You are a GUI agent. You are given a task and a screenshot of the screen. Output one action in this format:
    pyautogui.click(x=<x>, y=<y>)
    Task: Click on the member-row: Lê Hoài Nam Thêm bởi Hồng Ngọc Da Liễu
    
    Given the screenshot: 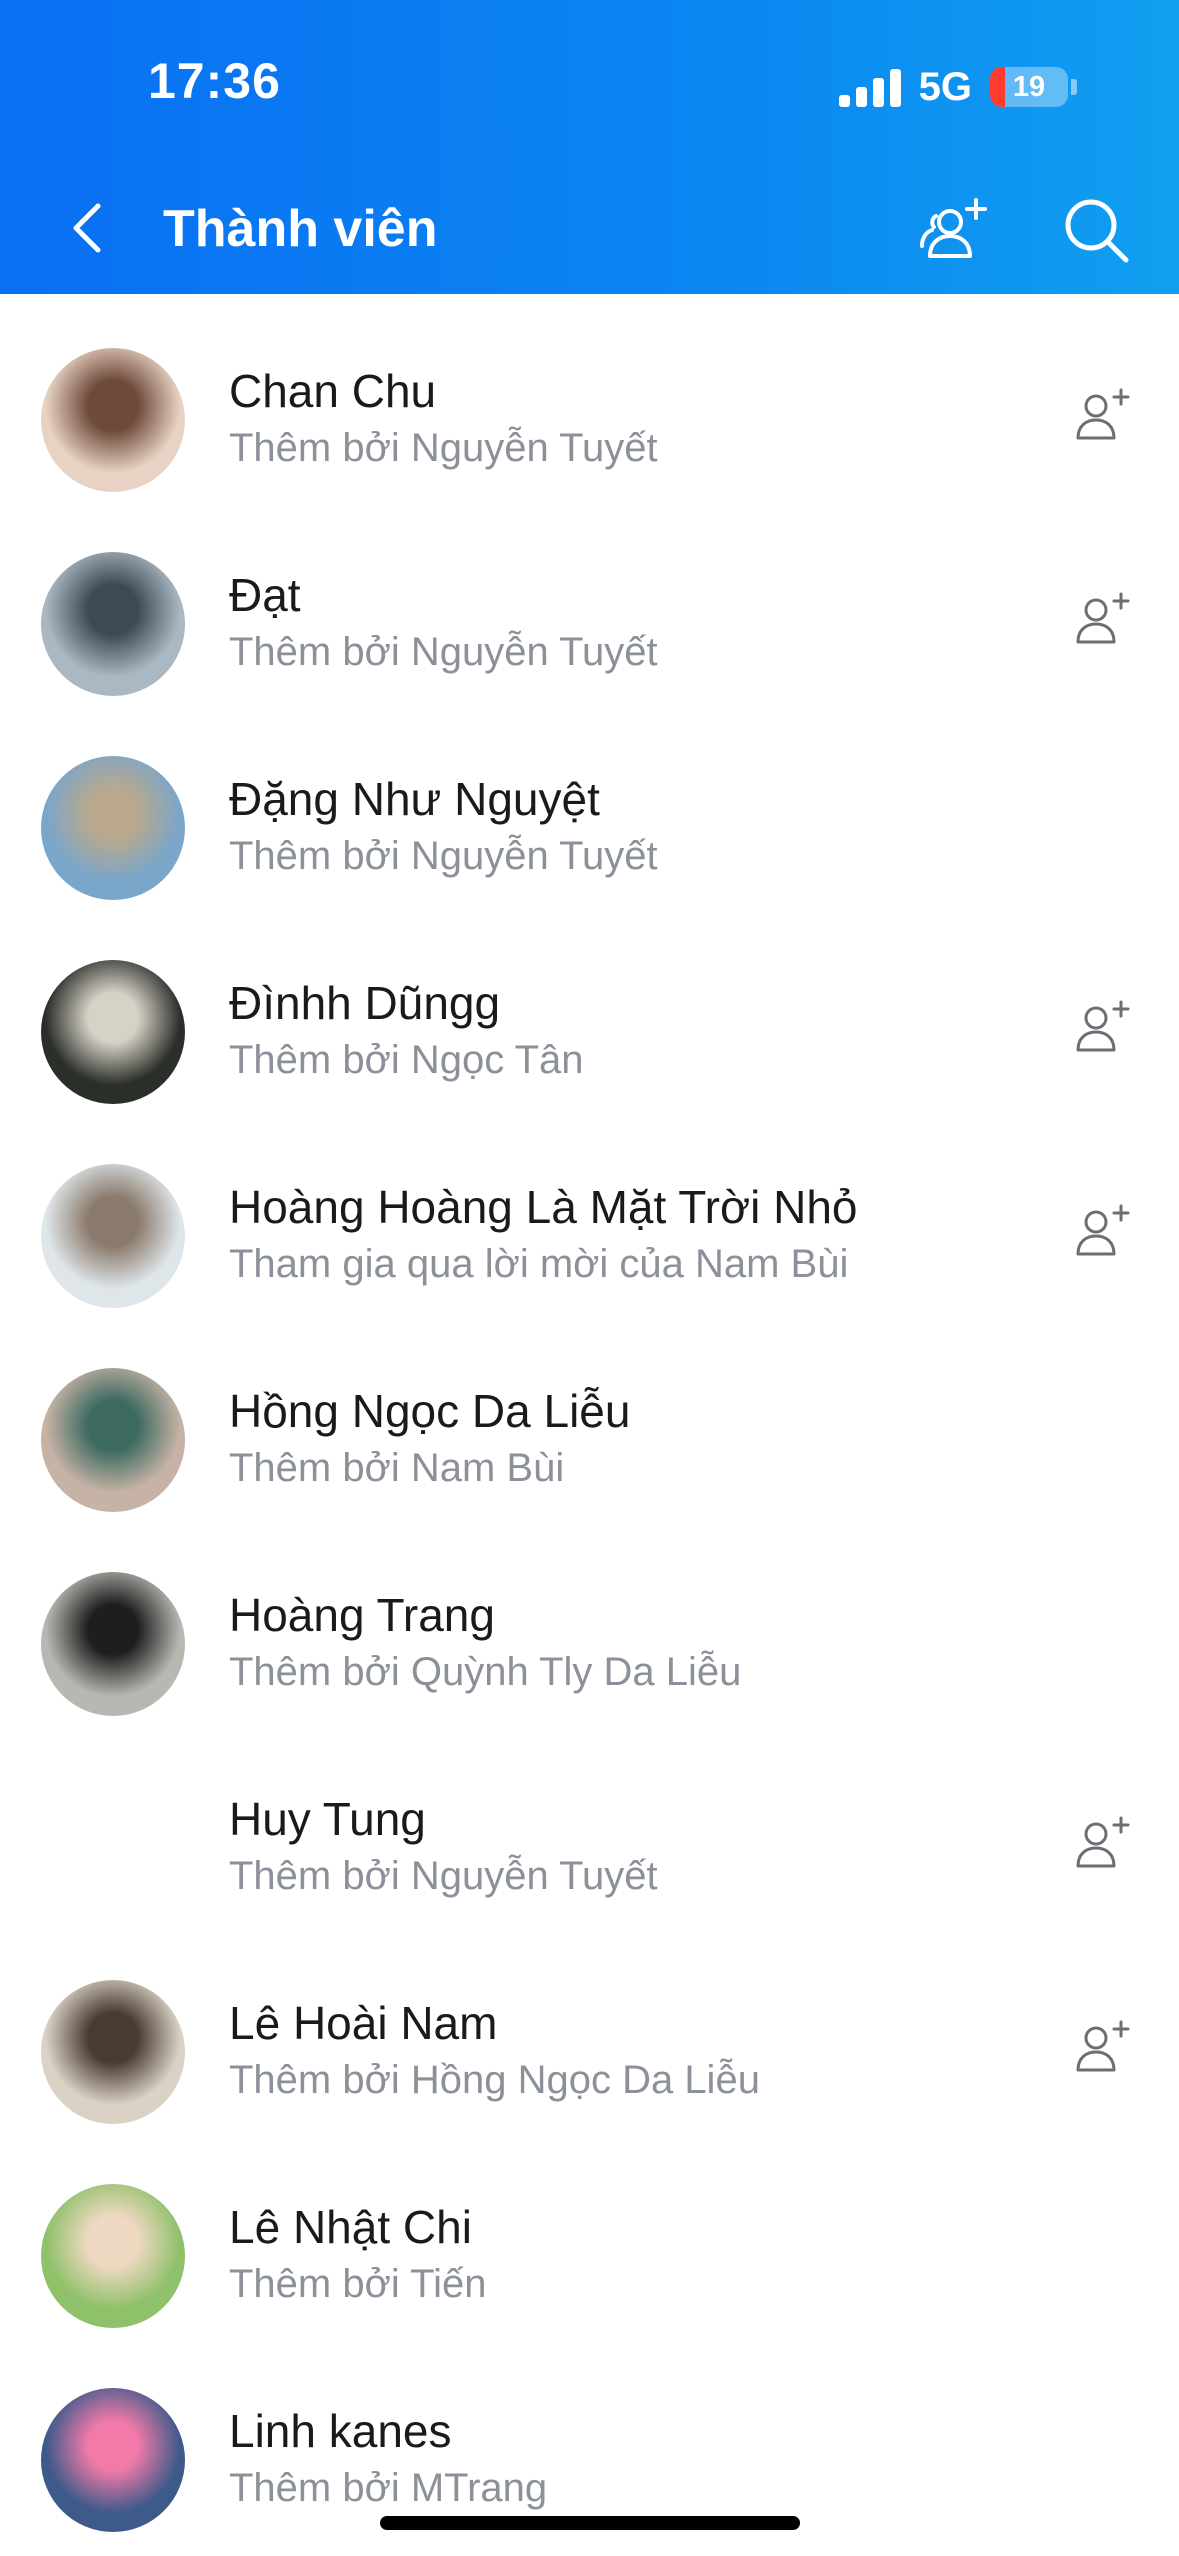 What is the action you would take?
    pyautogui.click(x=589, y=2028)
    